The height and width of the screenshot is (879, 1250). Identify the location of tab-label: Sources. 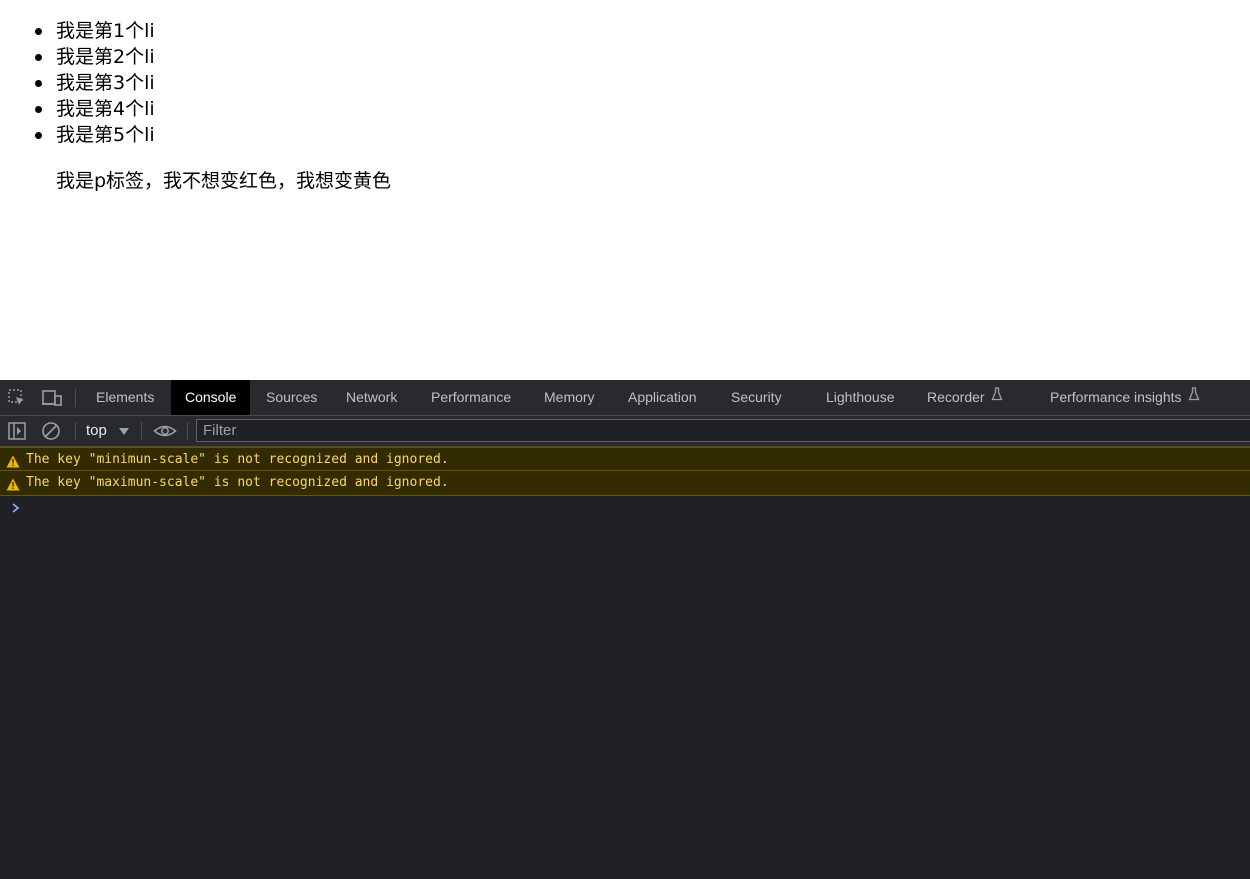
(292, 397).